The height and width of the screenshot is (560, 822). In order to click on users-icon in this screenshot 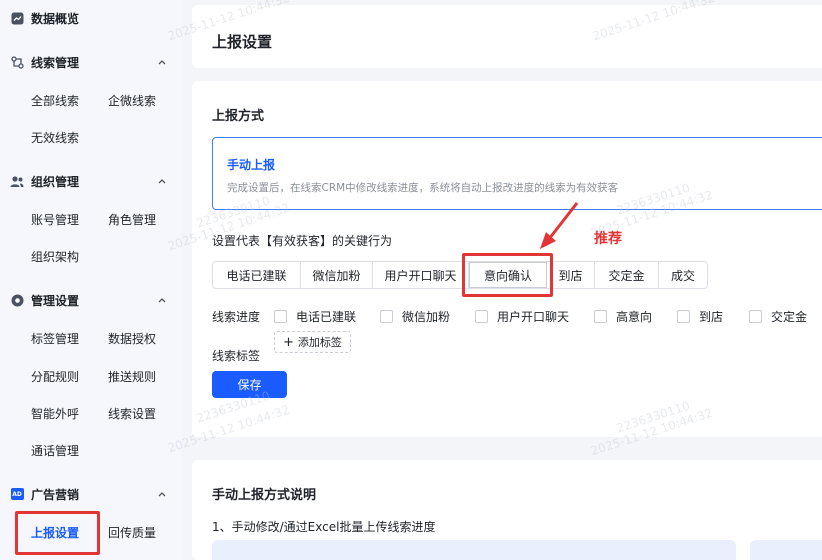, I will do `click(17, 181)`.